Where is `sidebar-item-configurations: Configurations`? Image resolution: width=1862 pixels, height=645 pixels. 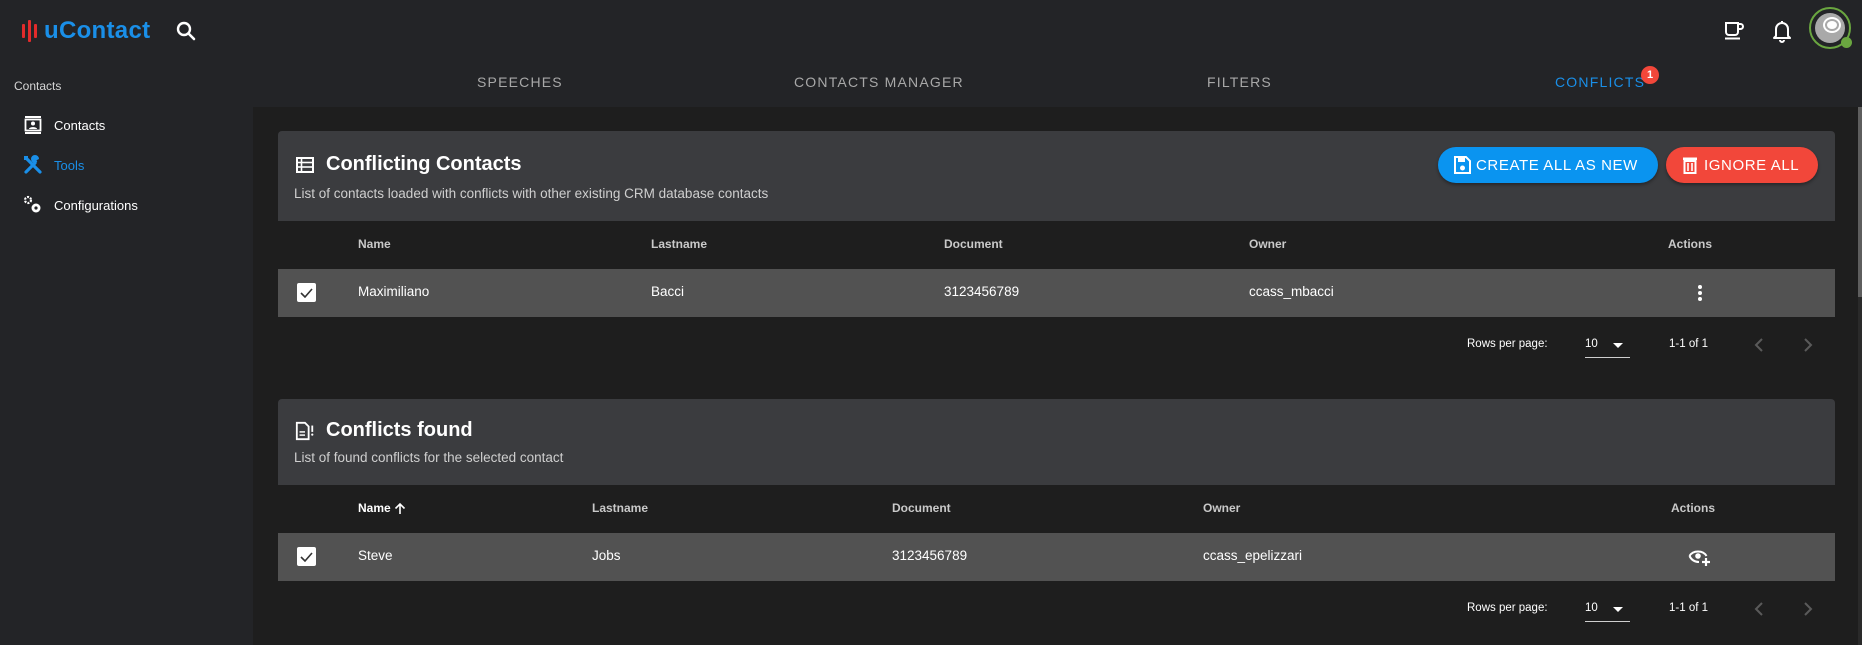 sidebar-item-configurations: Configurations is located at coordinates (132, 205).